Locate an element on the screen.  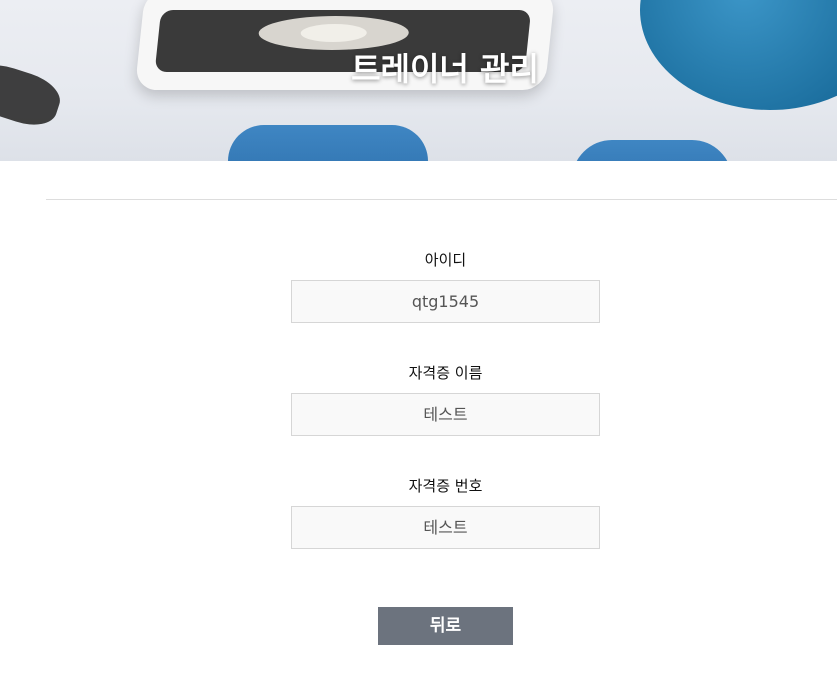
certificate-number-label: 자격증 번호 is located at coordinates (445, 486).